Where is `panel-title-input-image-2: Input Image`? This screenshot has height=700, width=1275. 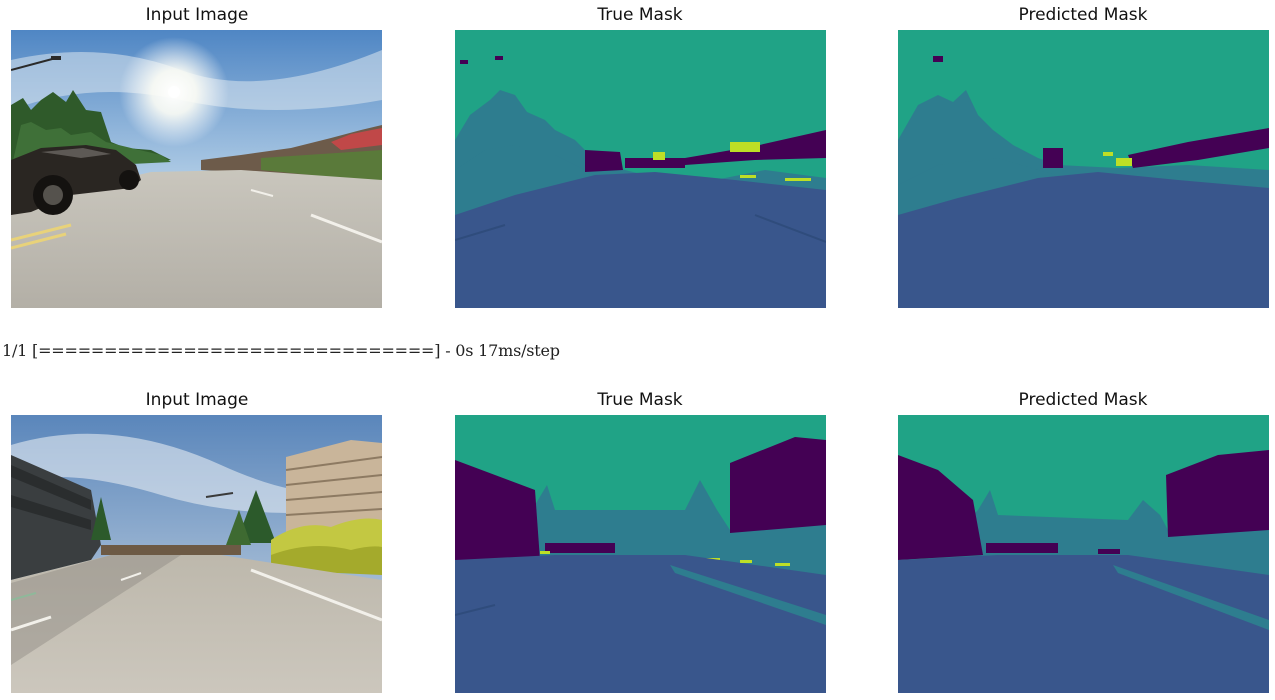
panel-title-input-image-2: Input Image is located at coordinates (197, 400).